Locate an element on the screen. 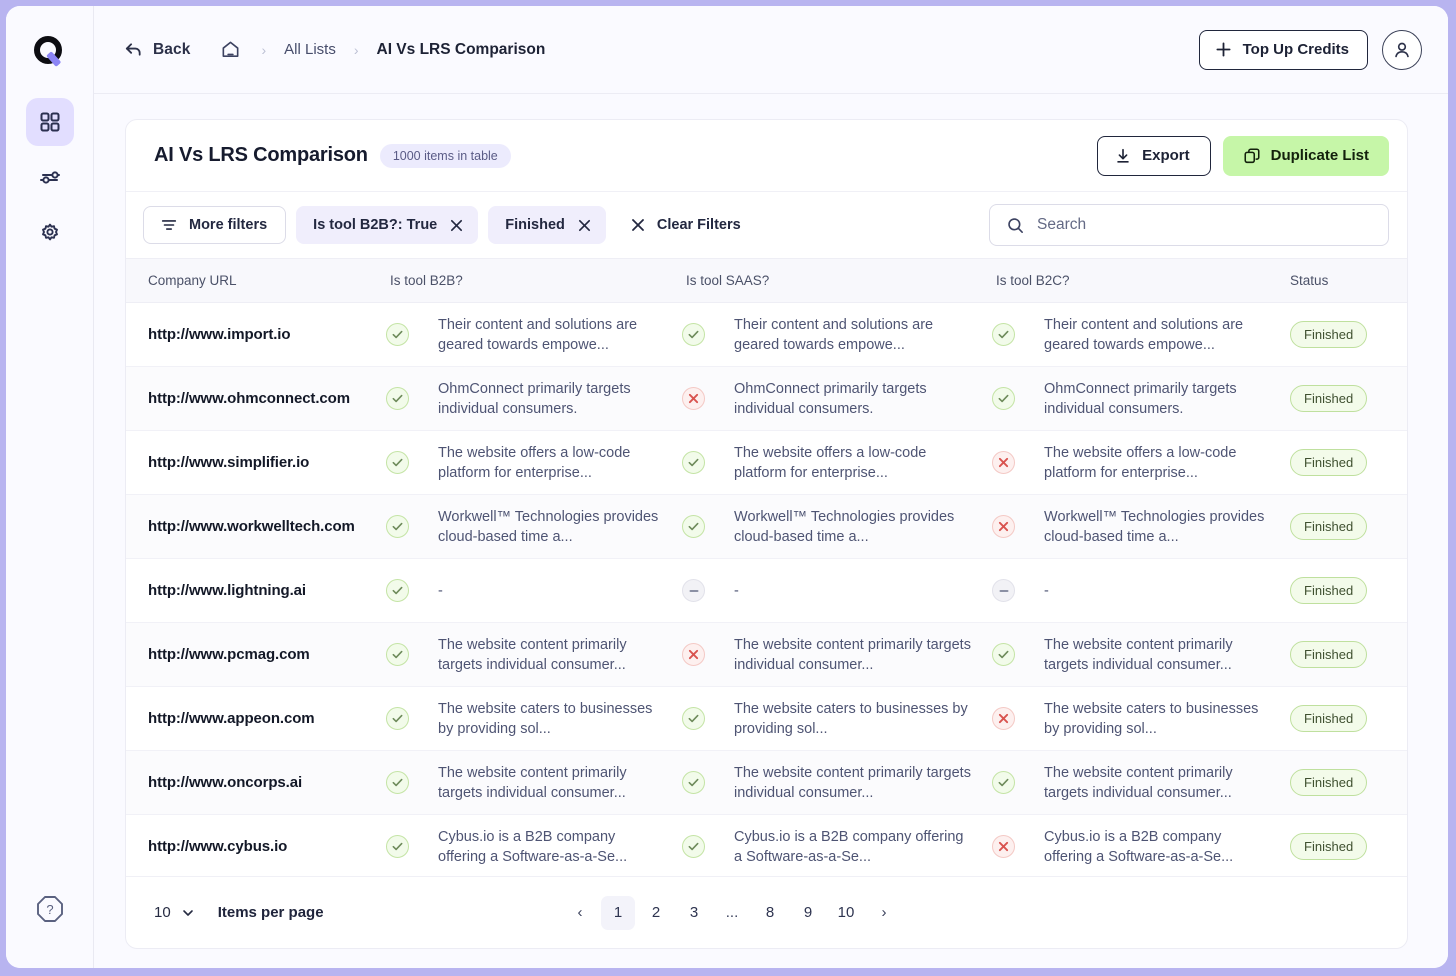  card-actions: Export Duplicate List is located at coordinates (1243, 155).